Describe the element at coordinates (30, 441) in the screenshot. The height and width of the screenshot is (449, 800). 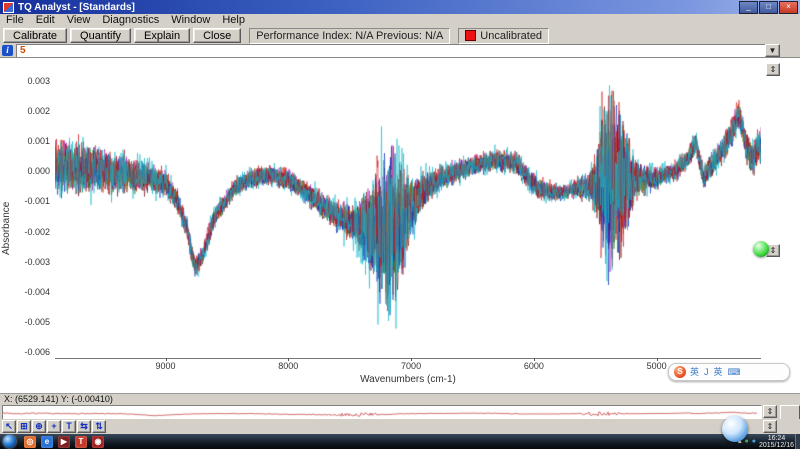
I see `taskbar-app-browser-360: ◎` at that location.